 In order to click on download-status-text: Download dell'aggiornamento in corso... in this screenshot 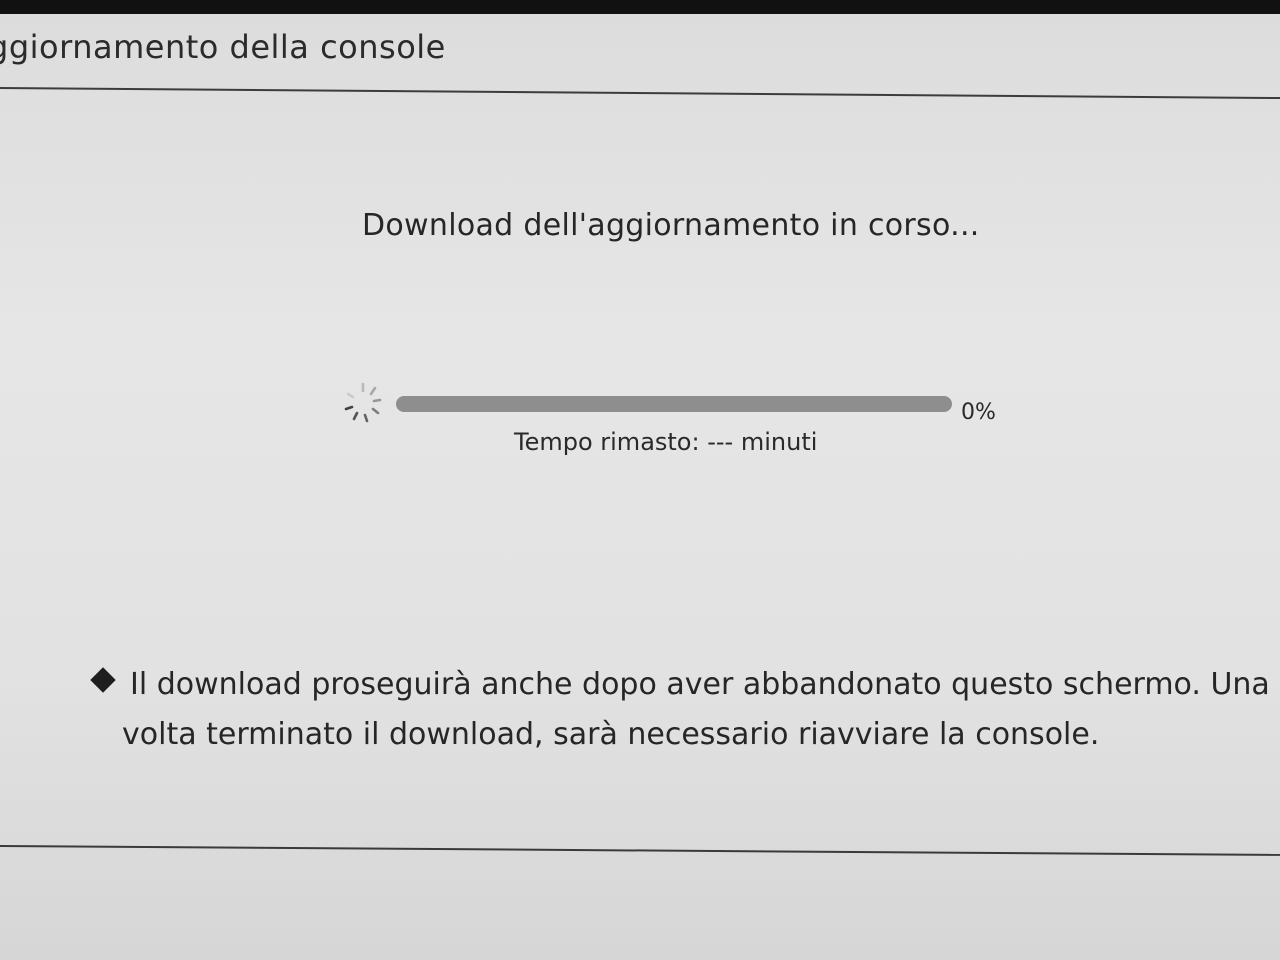, I will do `click(671, 225)`.